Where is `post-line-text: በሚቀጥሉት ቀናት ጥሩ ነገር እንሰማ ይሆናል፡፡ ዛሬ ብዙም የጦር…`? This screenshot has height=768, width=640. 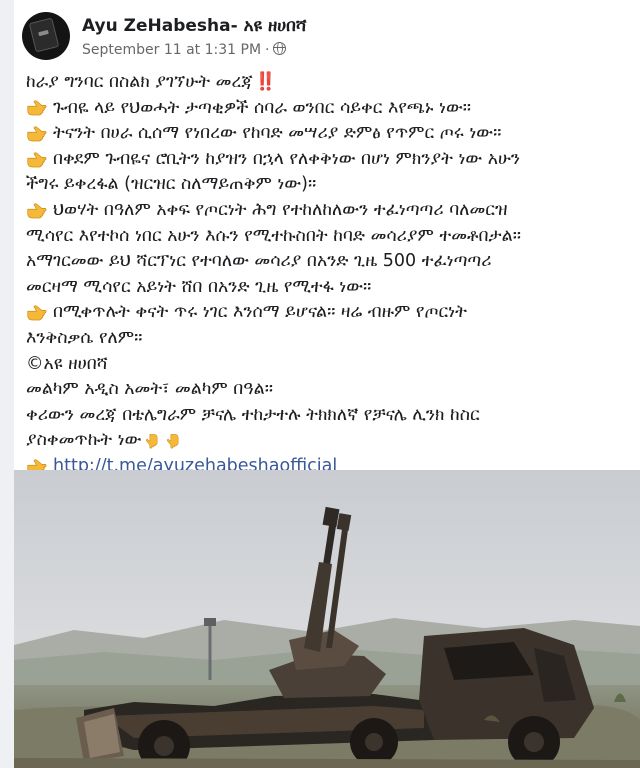 post-line-text: በሚቀጥሉት ቀናት ጥሩ ነገር እንሰማ ይሆናል፡፡ ዛሬ ብዙም የጦር… is located at coordinates (260, 312).